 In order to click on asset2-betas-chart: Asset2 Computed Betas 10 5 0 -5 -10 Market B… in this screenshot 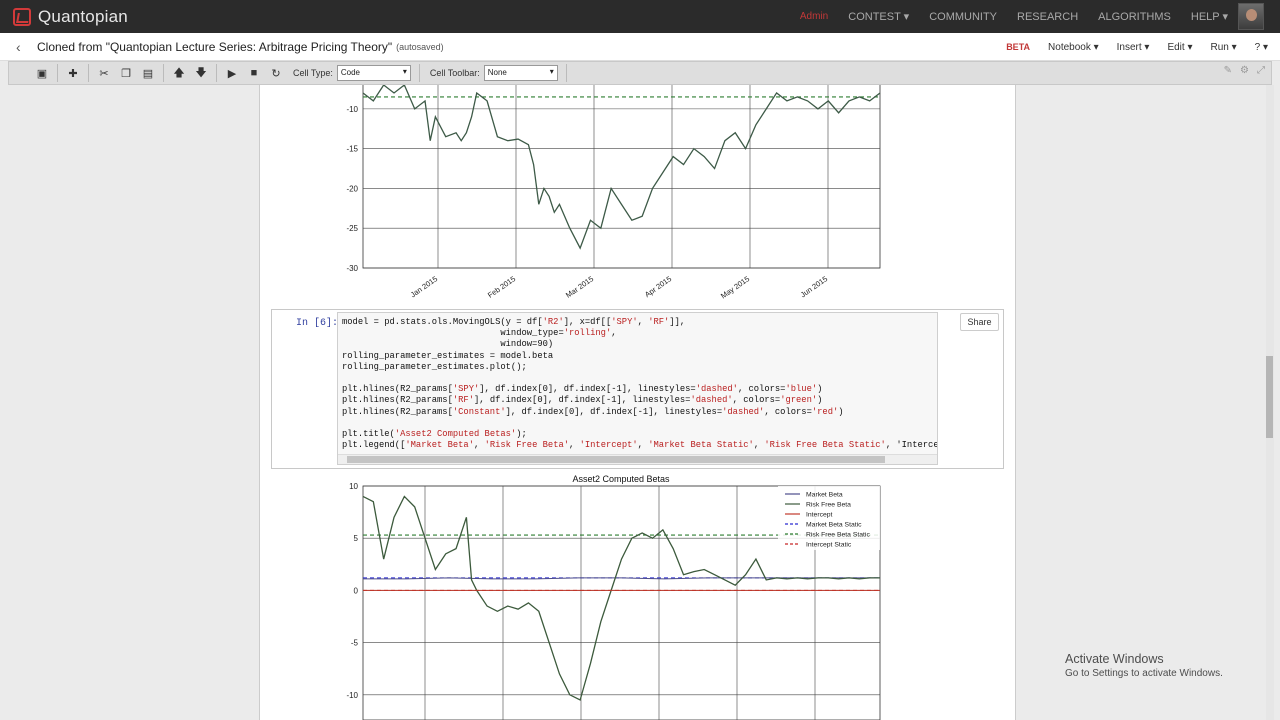, I will do `click(613, 597)`.